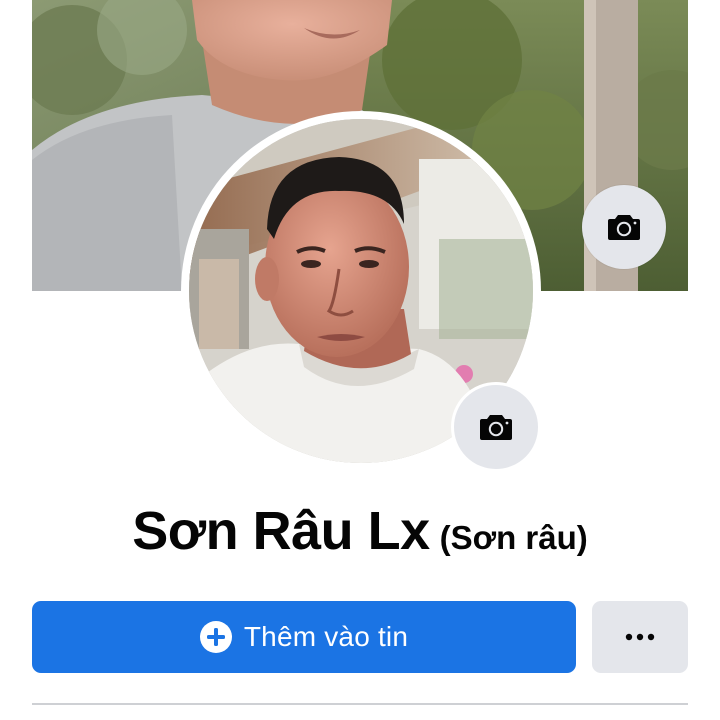 The width and height of the screenshot is (720, 720). What do you see at coordinates (326, 636) in the screenshot?
I see `add-to-story-label: Thêm vào tin` at bounding box center [326, 636].